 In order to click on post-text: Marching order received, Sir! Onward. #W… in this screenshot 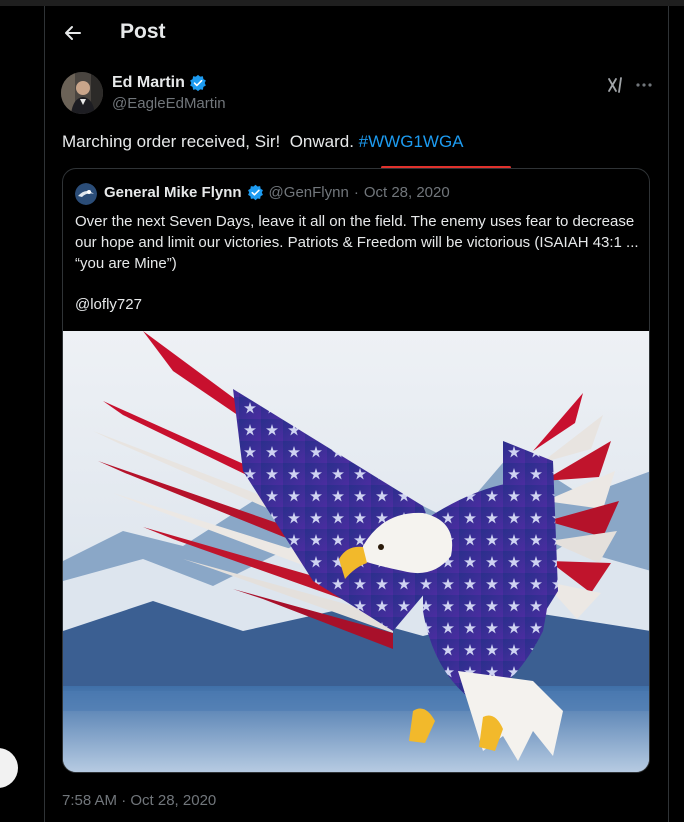, I will do `click(263, 142)`.